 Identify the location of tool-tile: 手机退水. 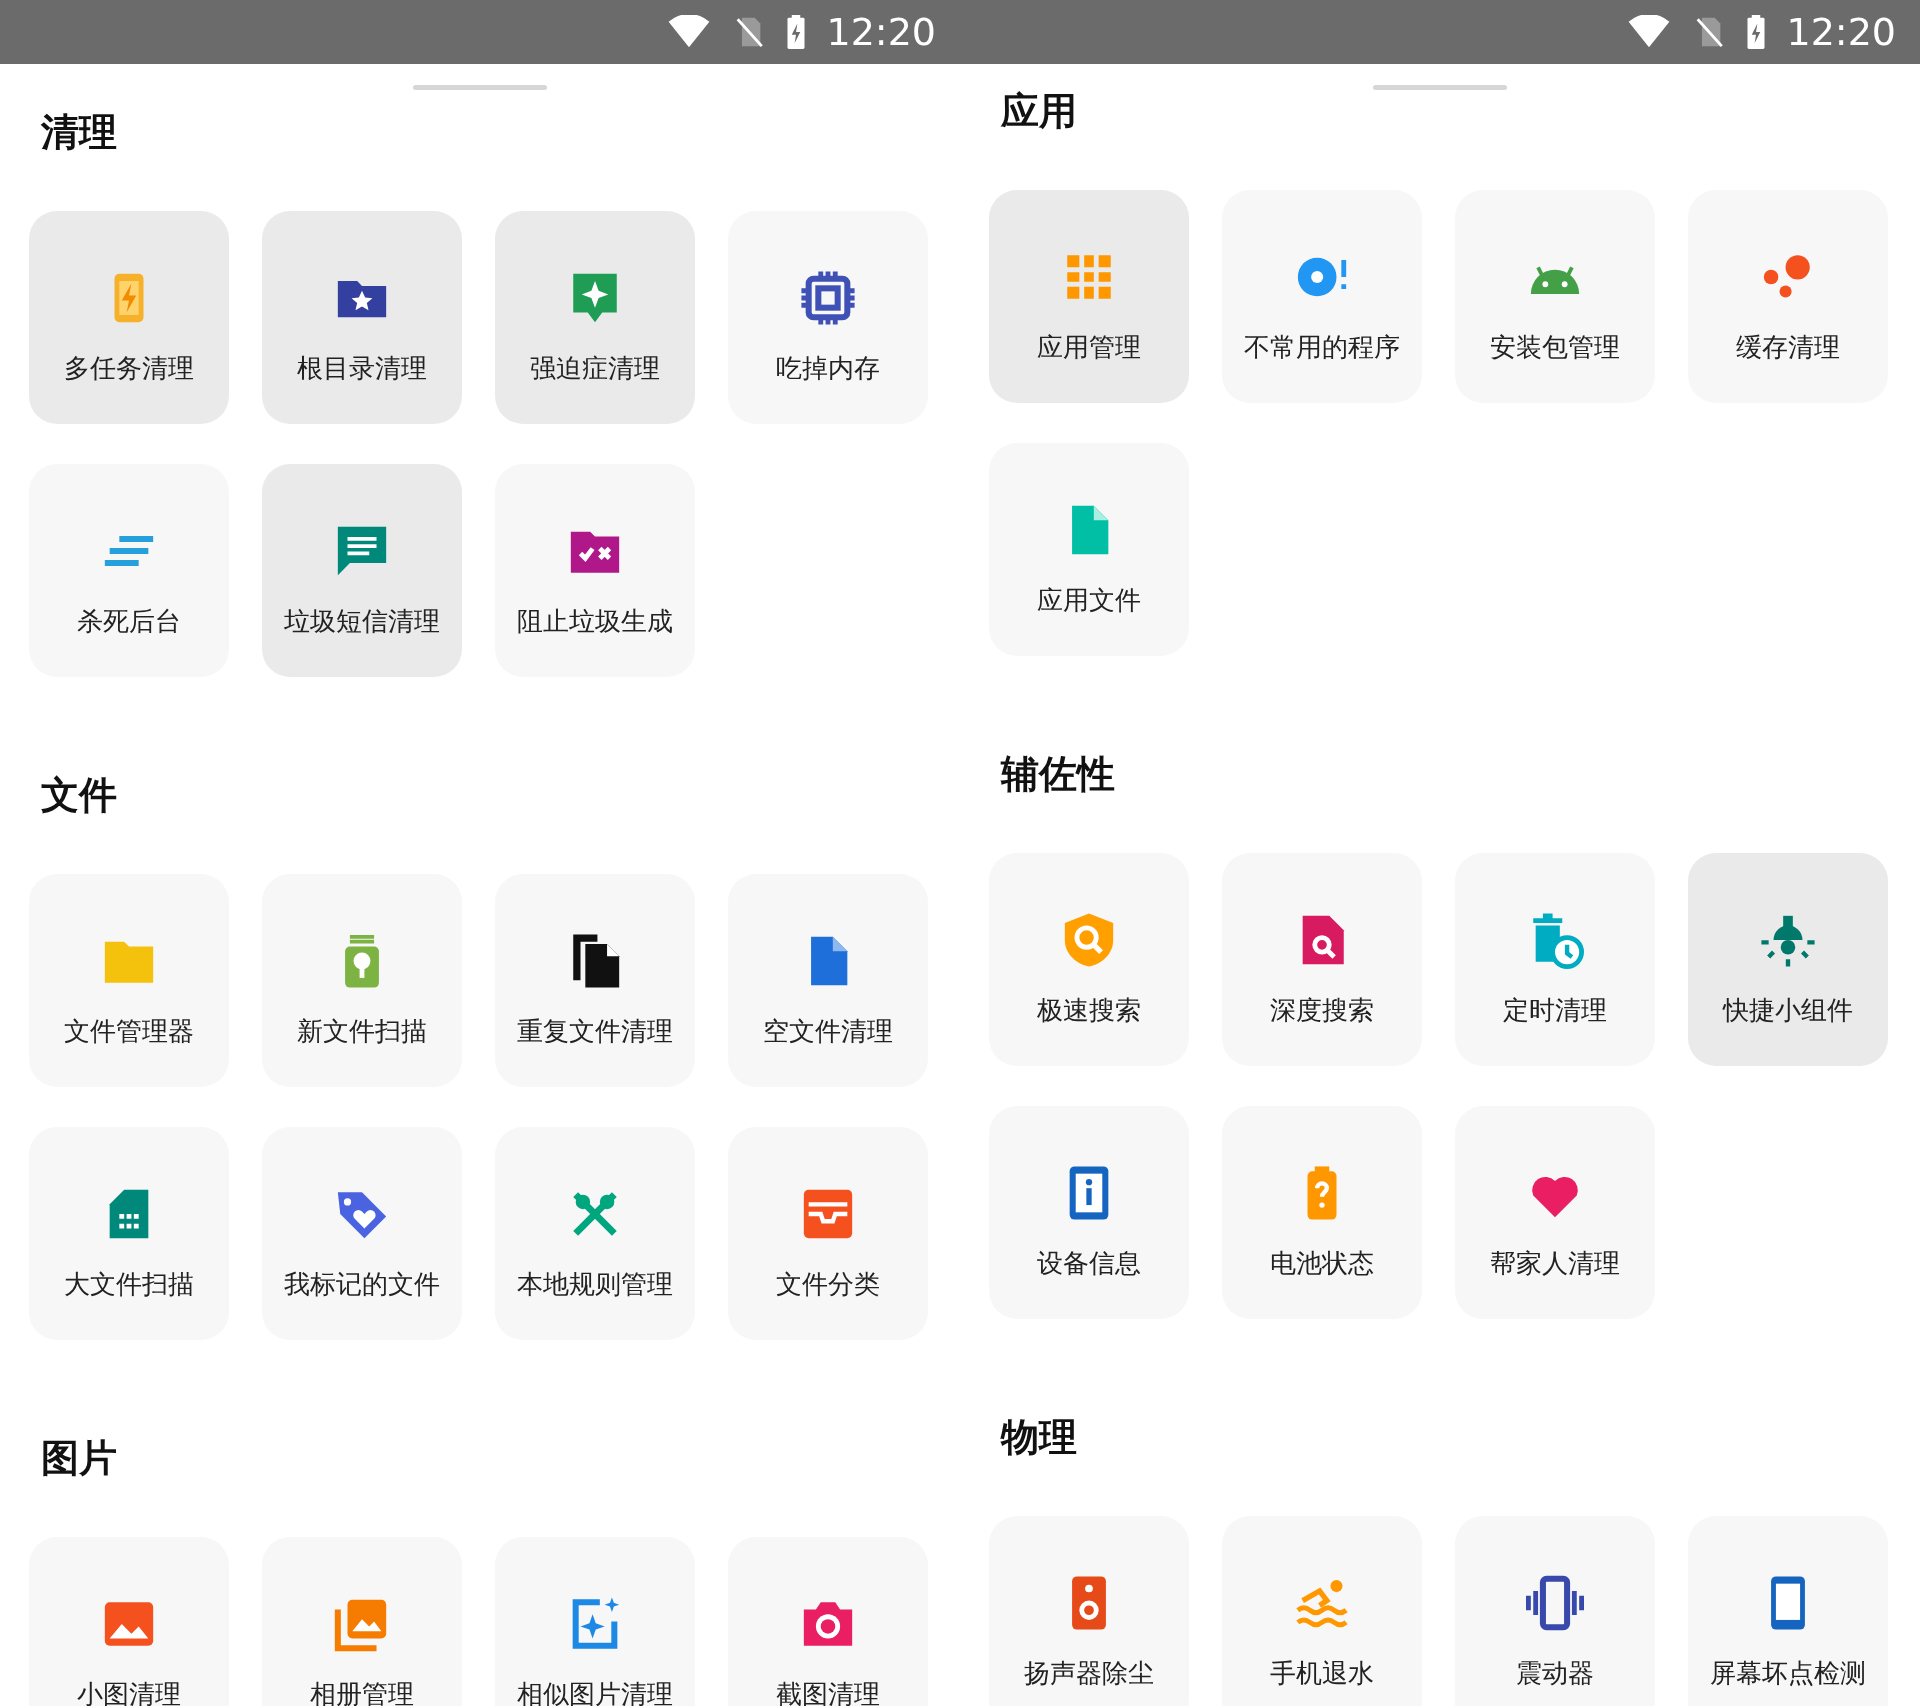
(1322, 1611).